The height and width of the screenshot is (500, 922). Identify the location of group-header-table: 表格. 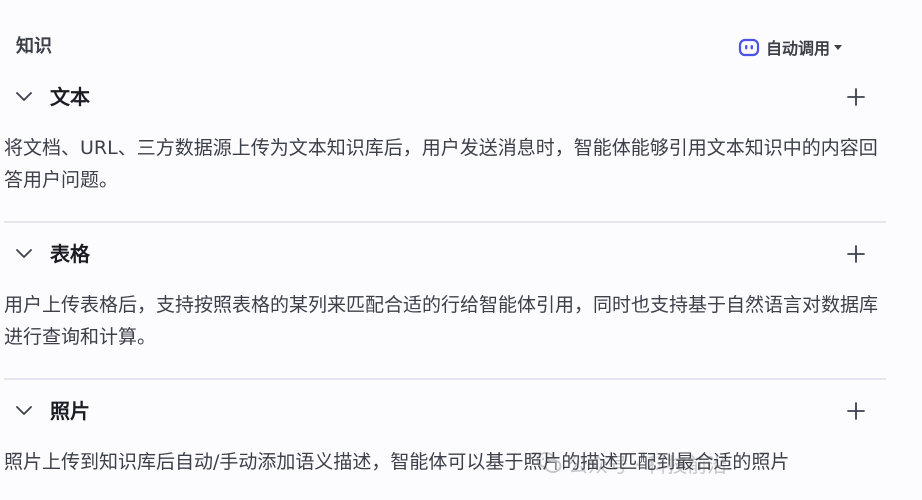
(445, 254).